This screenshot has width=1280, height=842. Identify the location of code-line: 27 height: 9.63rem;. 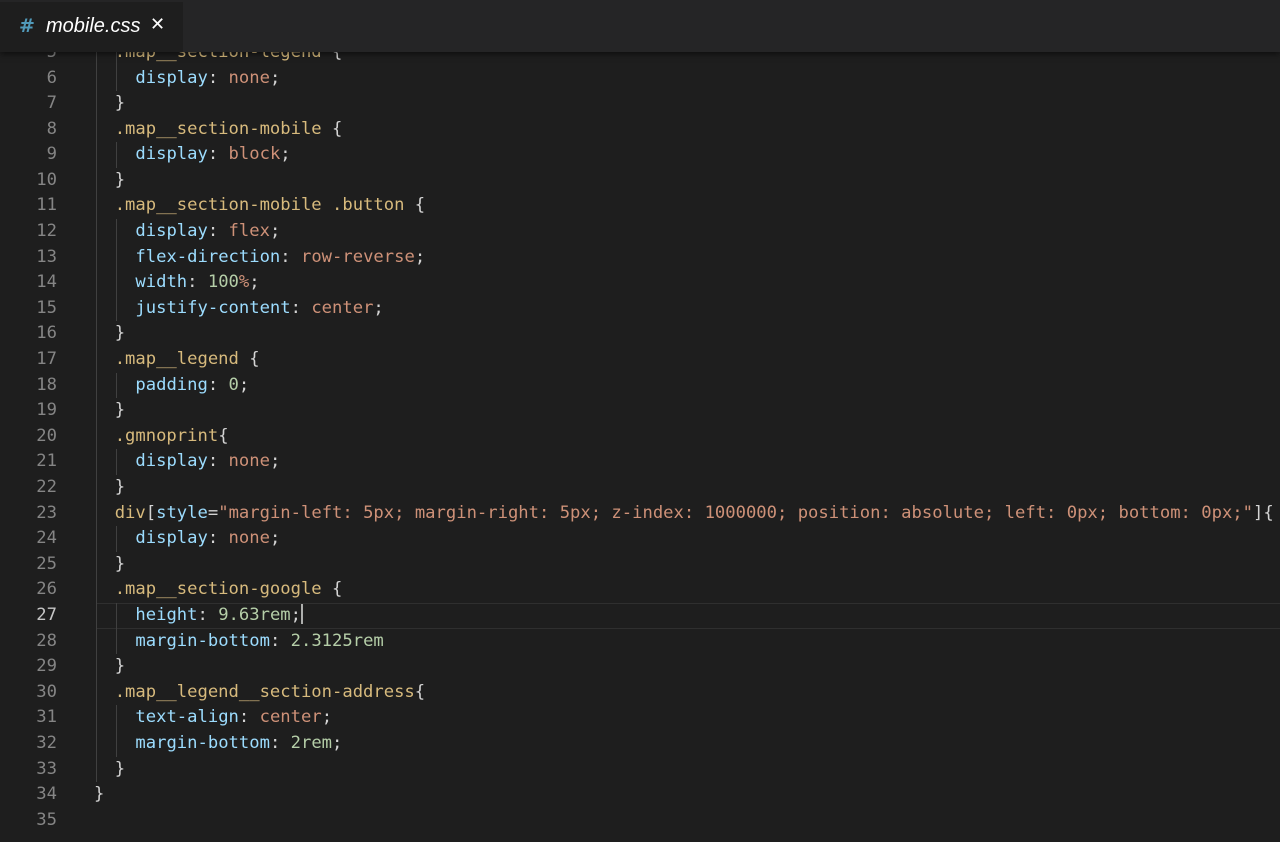
(640, 615).